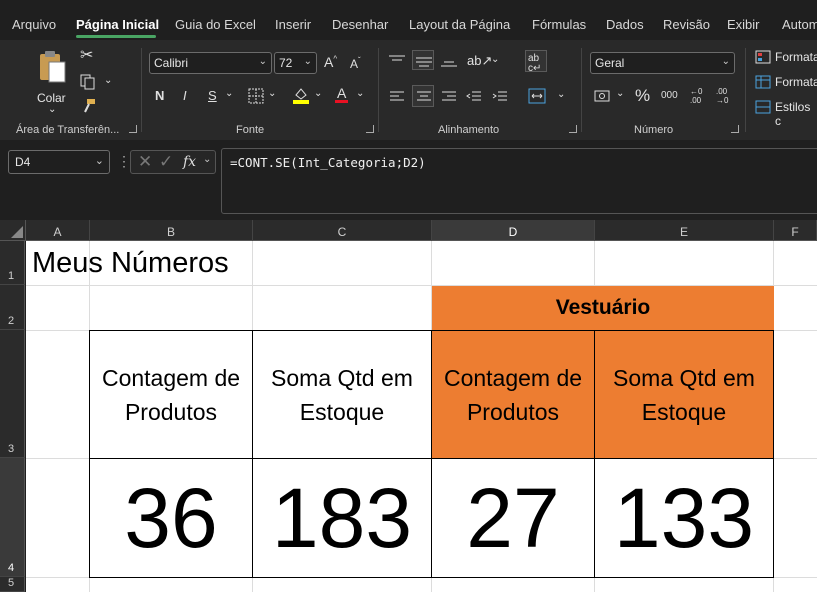 This screenshot has height=592, width=817. Describe the element at coordinates (171, 230) in the screenshot. I see `column-header-b: B` at that location.